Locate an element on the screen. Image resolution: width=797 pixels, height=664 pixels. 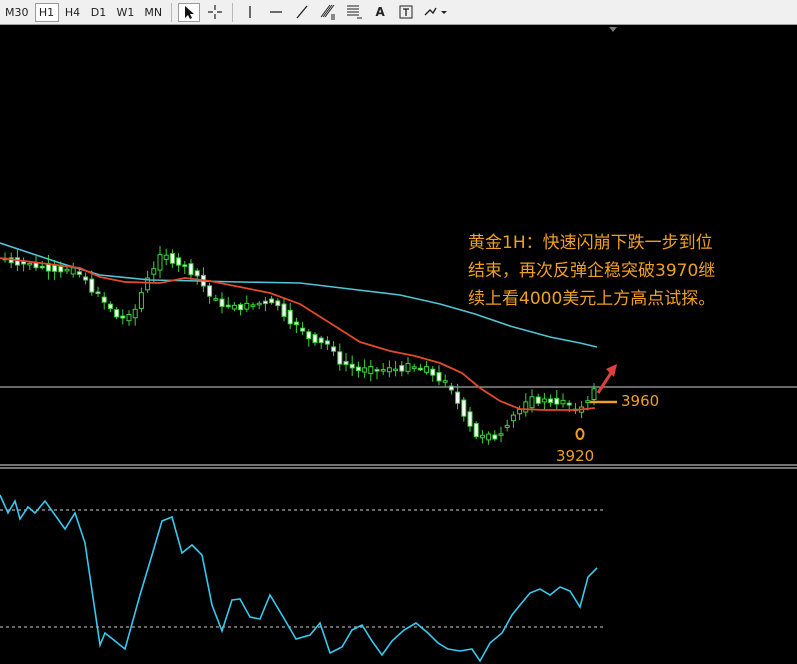
price-label-3960: 3960 is located at coordinates (640, 401).